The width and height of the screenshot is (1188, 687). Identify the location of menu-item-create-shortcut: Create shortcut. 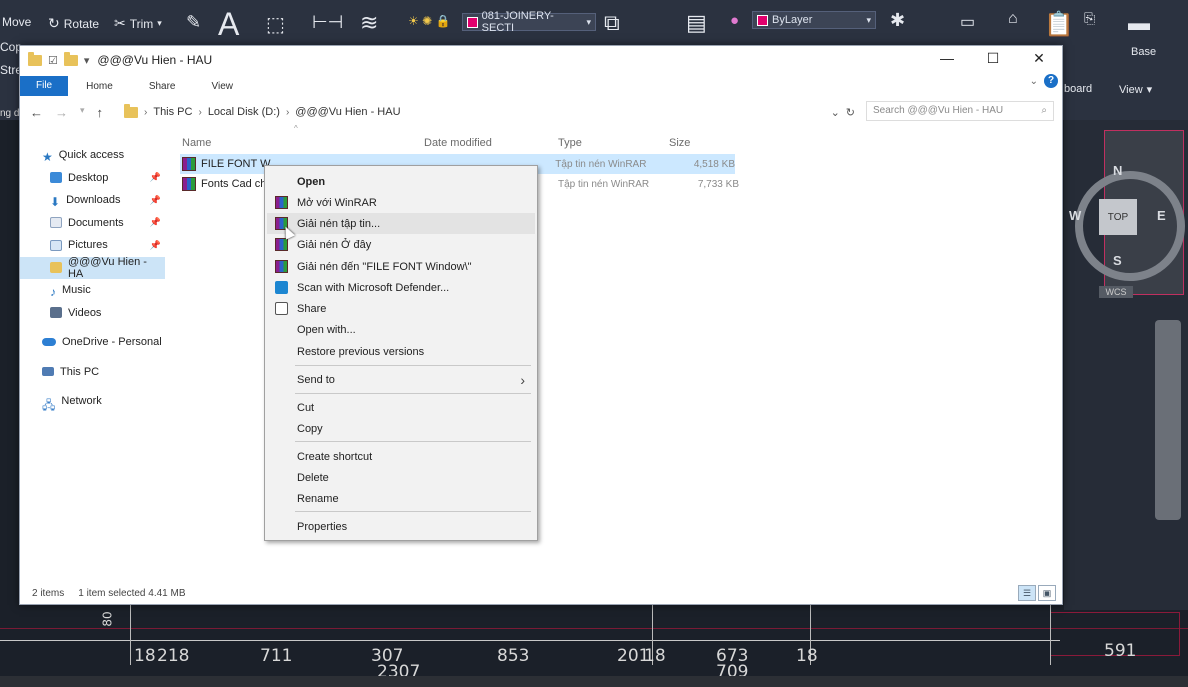
(401, 456).